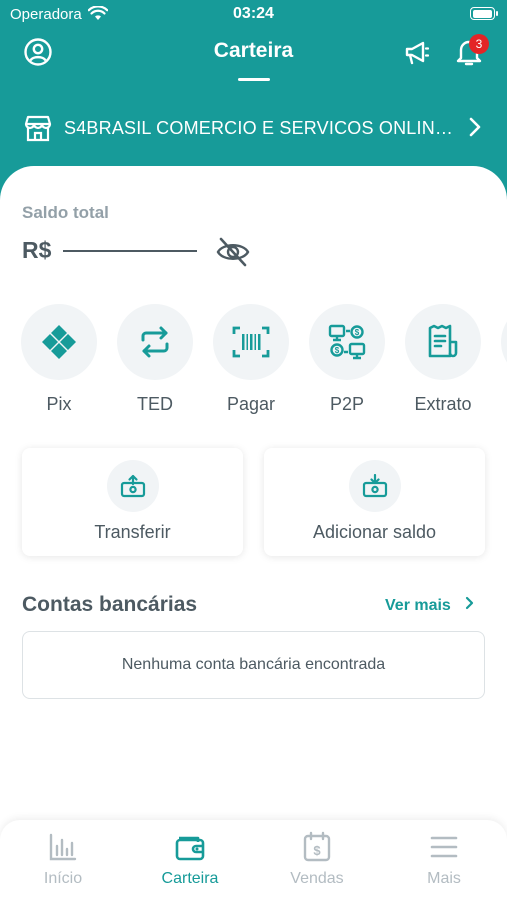  I want to click on menu-icon, so click(444, 847).